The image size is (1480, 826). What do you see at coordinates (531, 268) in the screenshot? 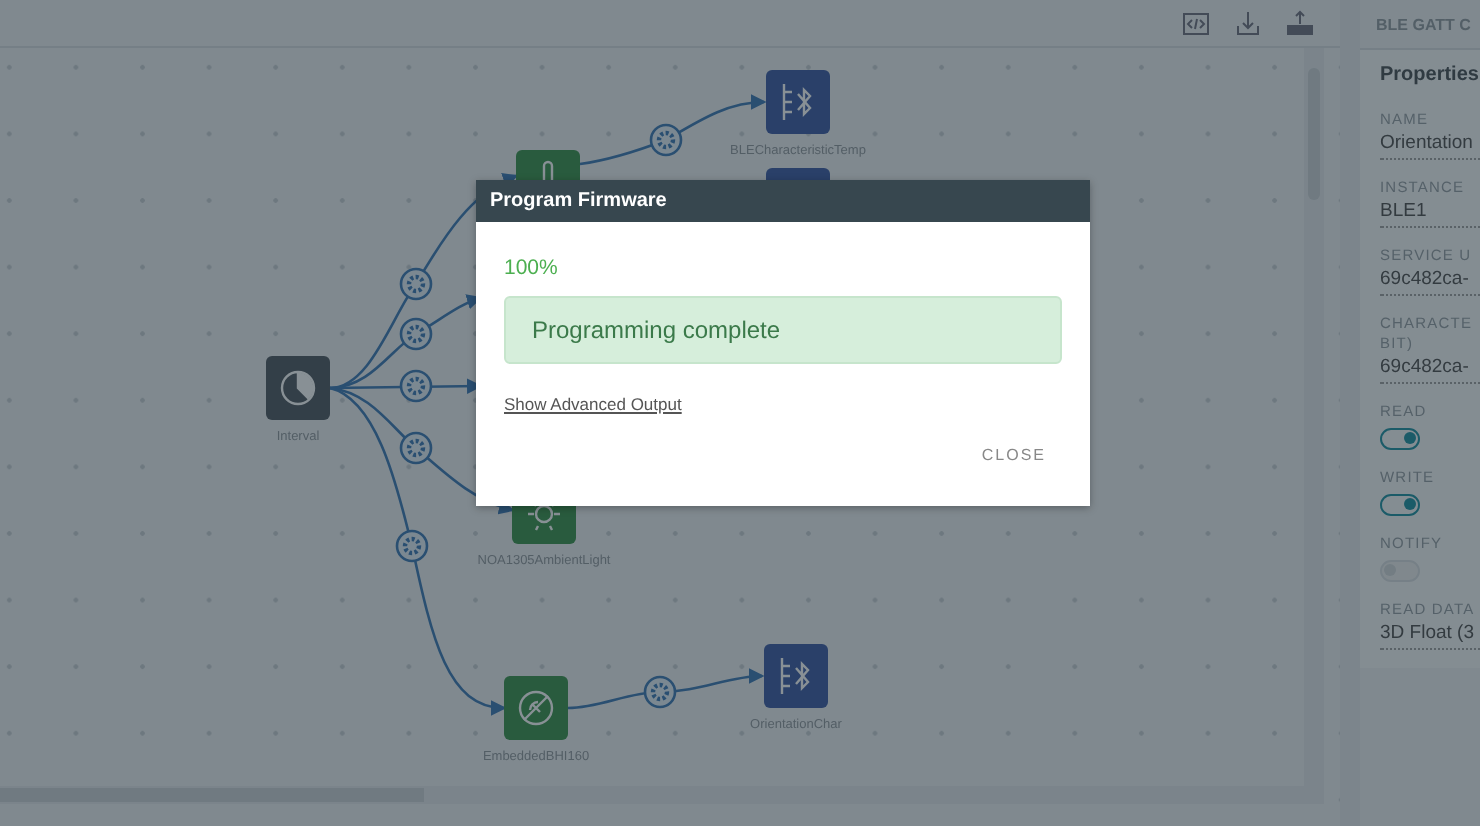
I see `progress-text: 100%` at bounding box center [531, 268].